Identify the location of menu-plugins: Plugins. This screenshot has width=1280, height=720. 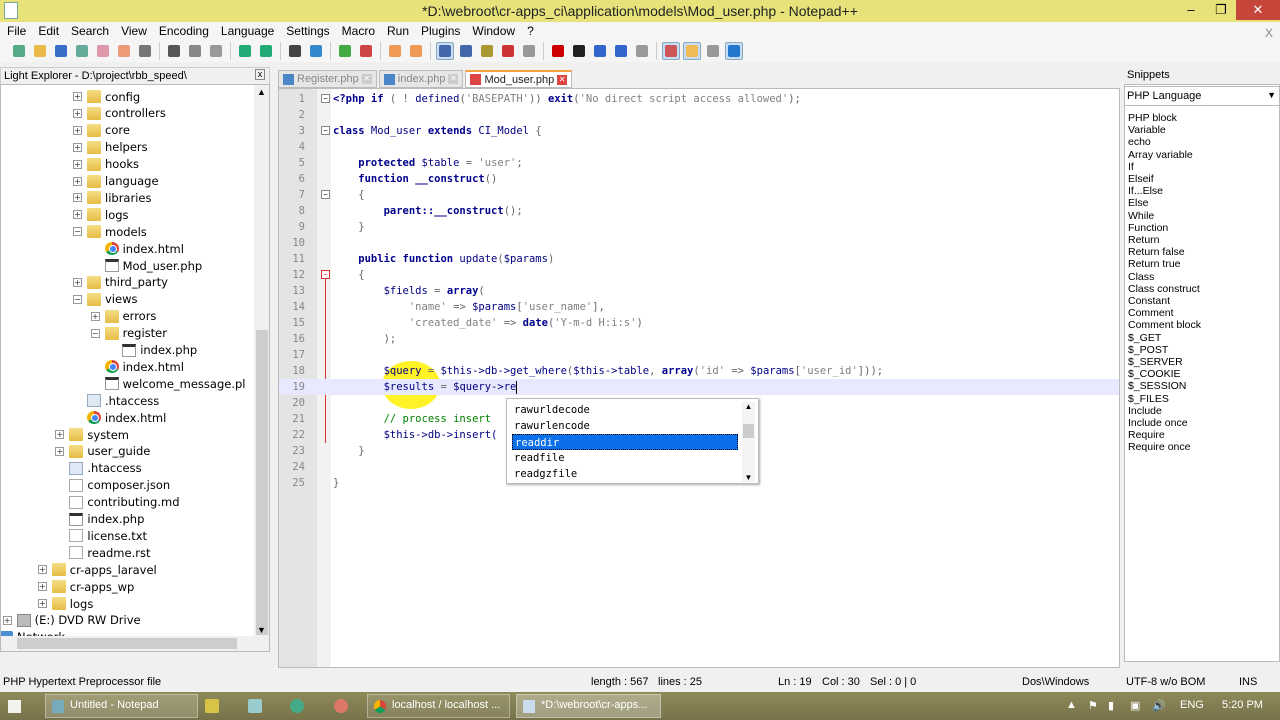
(439, 30).